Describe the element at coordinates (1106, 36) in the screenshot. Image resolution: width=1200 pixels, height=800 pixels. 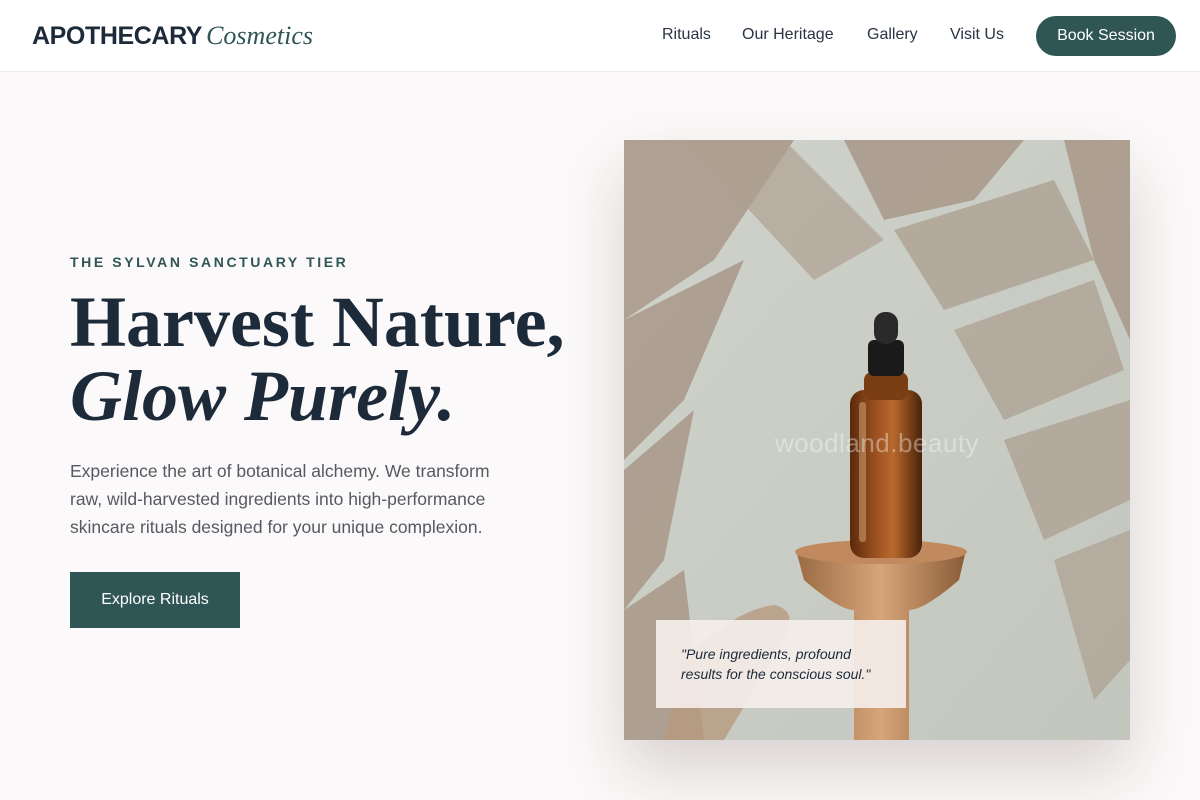
I see `book-session-button: Book Session` at that location.